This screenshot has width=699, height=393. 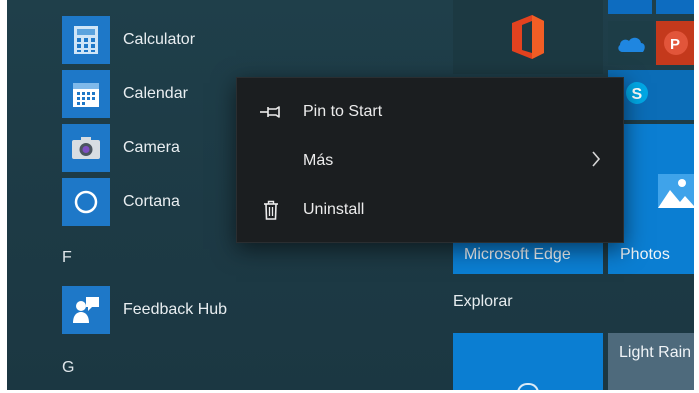 I want to click on skype-icon: S, so click(x=637, y=95).